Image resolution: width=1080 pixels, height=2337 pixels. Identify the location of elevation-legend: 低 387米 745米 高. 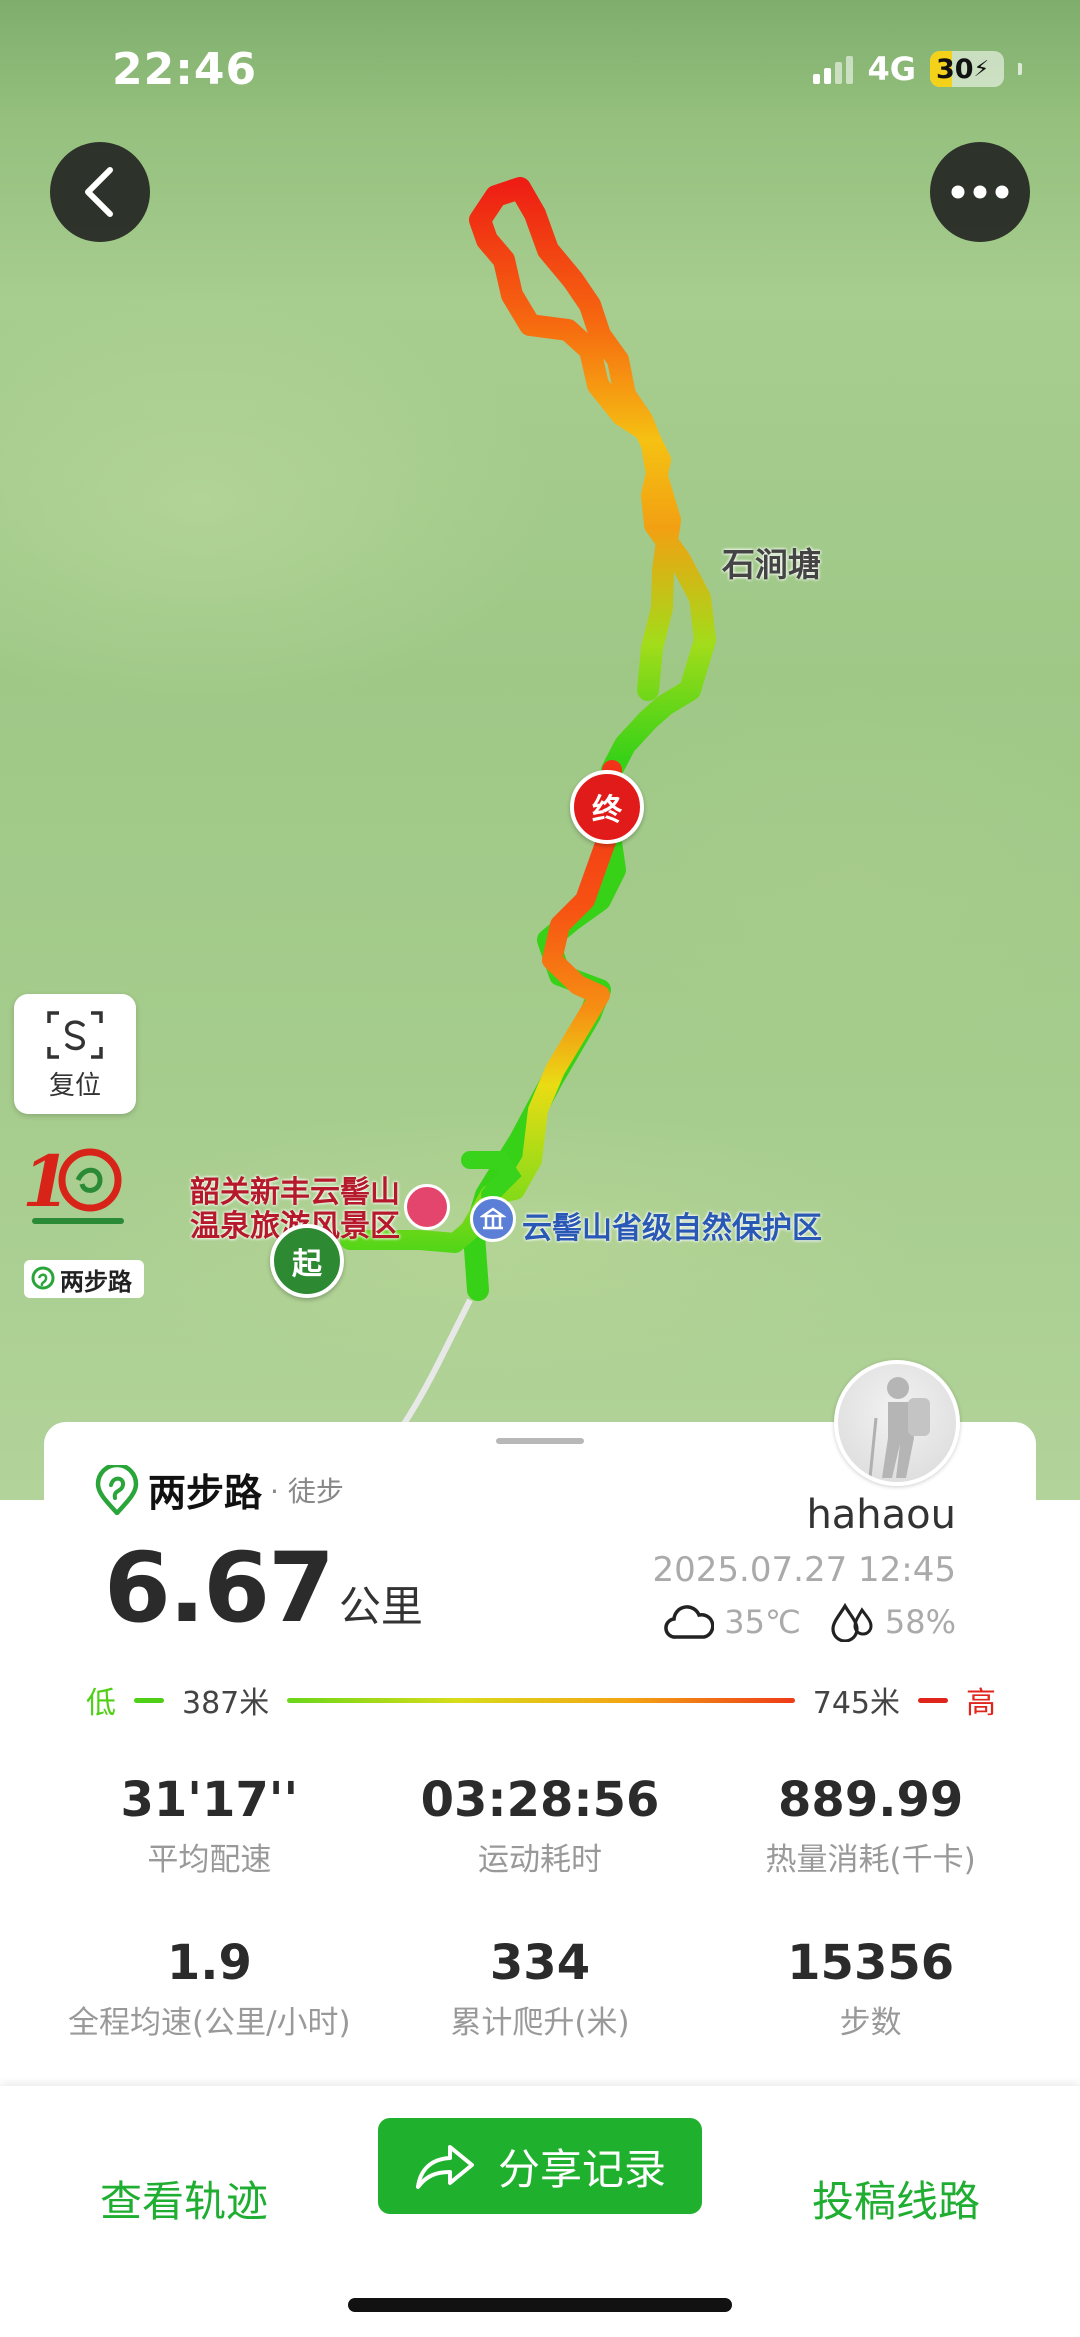
(541, 1700).